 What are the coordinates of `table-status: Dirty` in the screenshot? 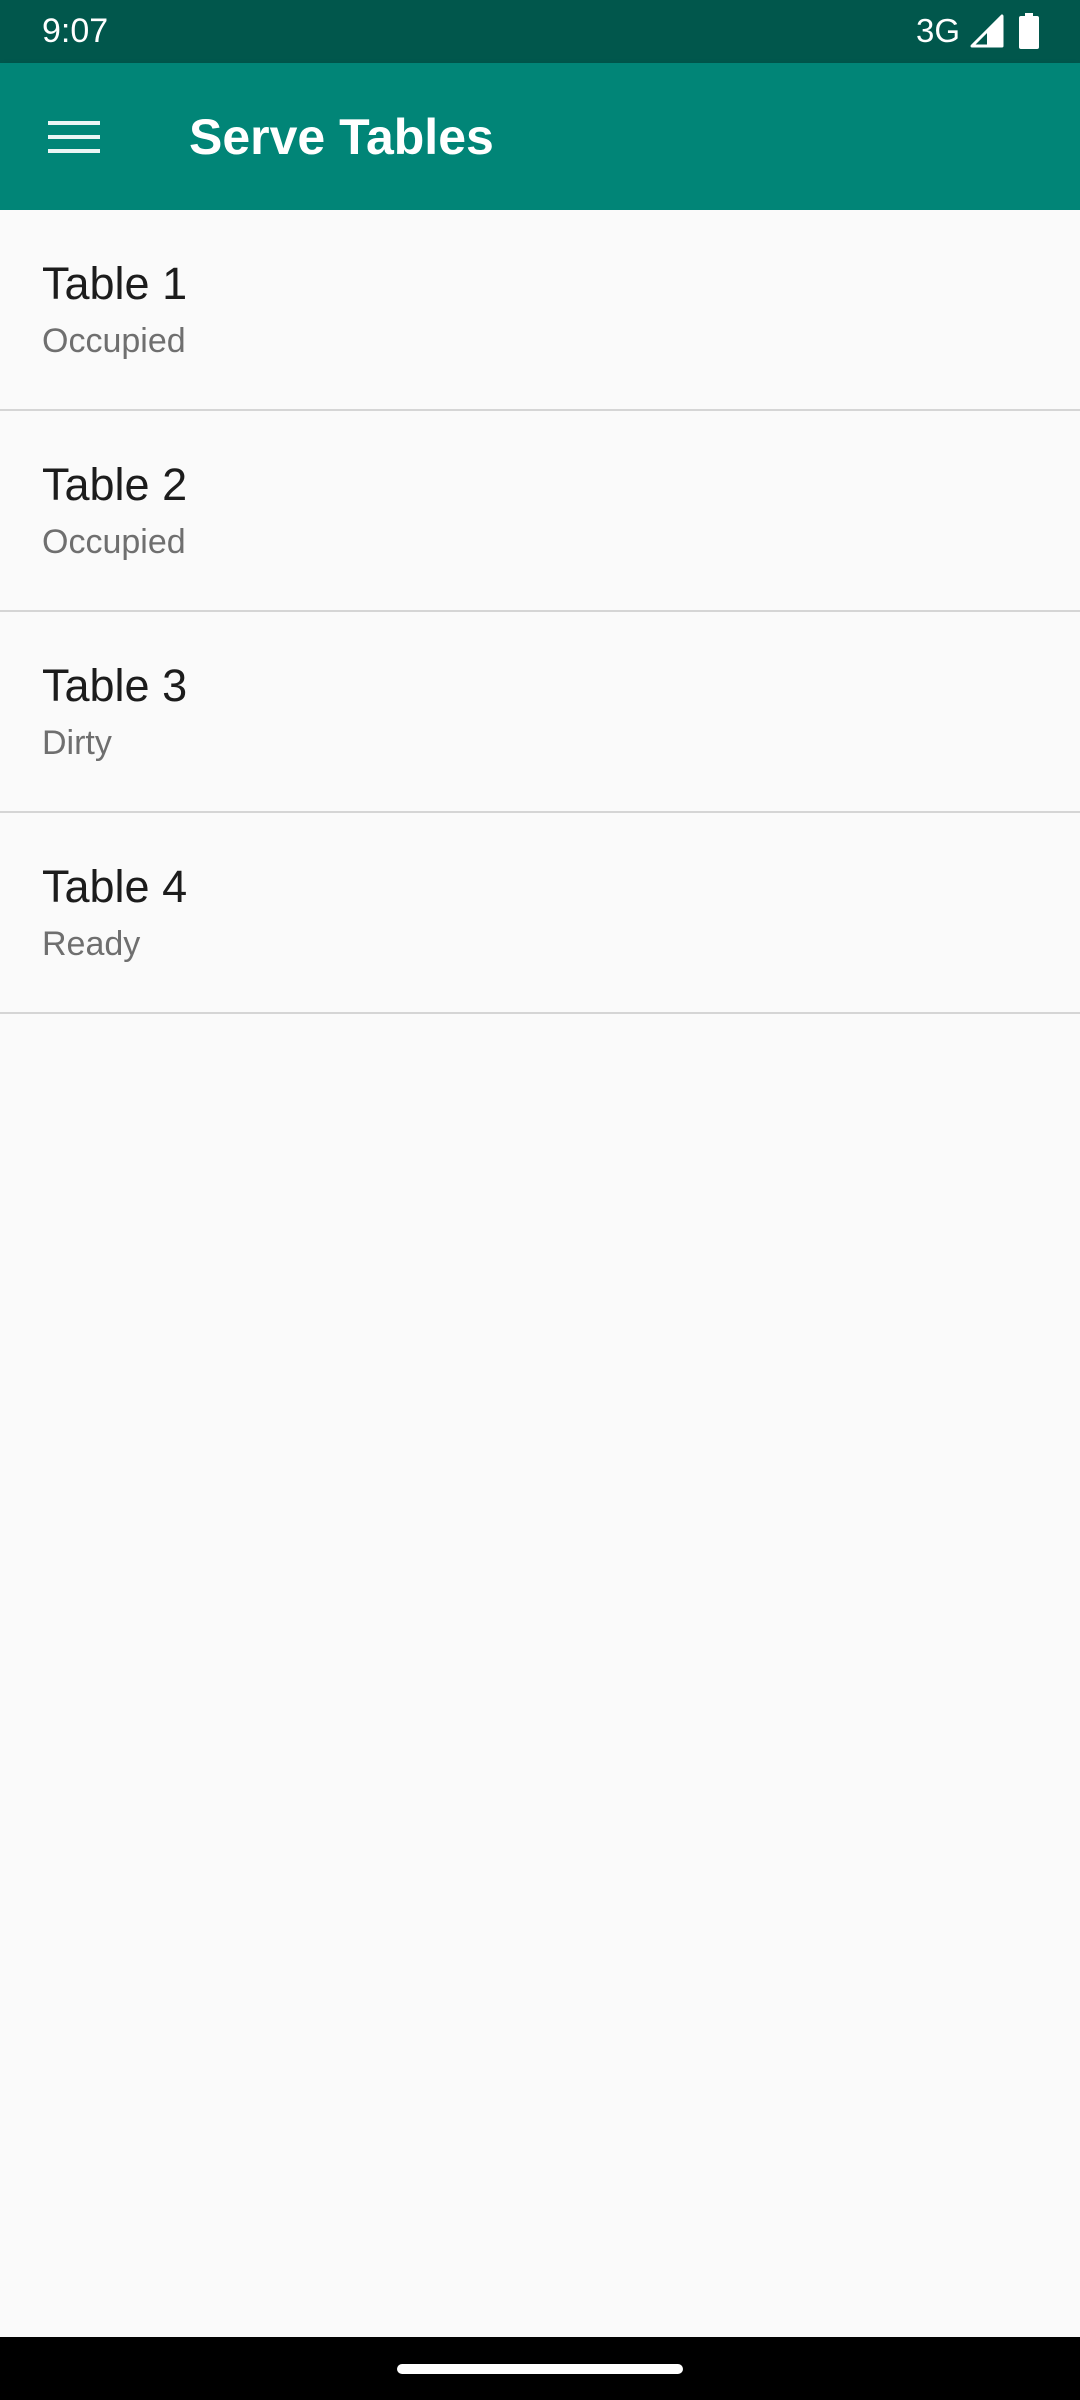 It's located at (77, 743).